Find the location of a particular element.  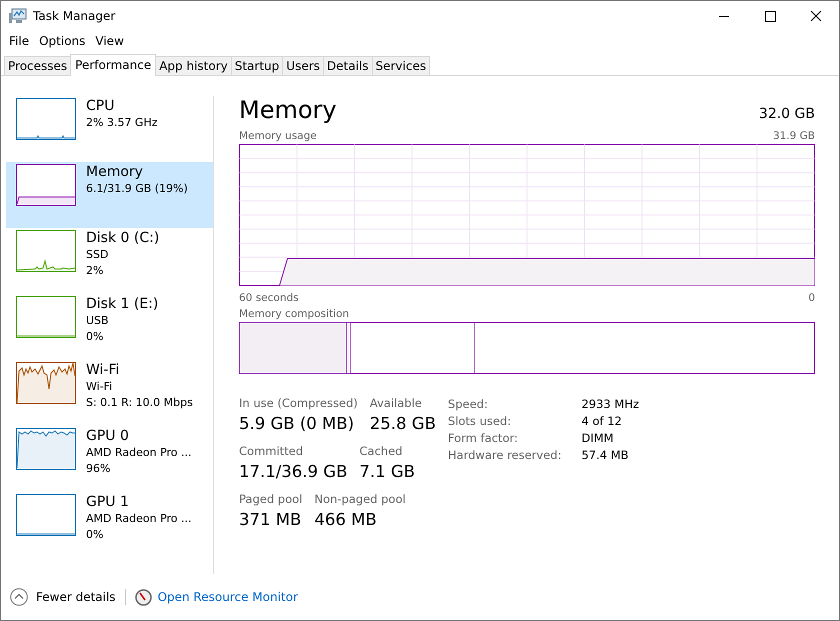

device-name: Disk 0 (C:) is located at coordinates (123, 238).